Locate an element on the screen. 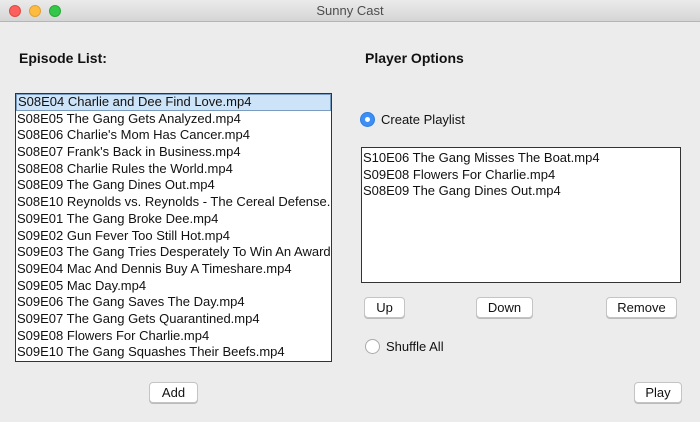 The width and height of the screenshot is (700, 422). shuffle-all-radio: Shuffle All is located at coordinates (404, 346).